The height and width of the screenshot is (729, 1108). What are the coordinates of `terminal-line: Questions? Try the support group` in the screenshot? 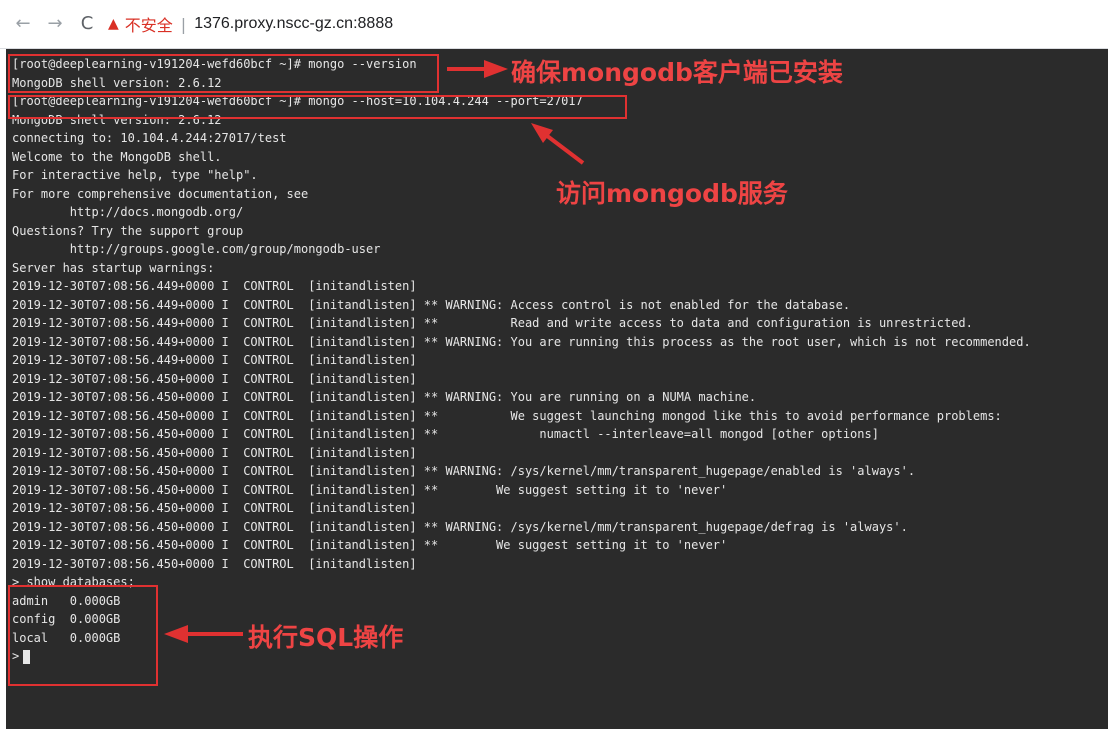 It's located at (128, 230).